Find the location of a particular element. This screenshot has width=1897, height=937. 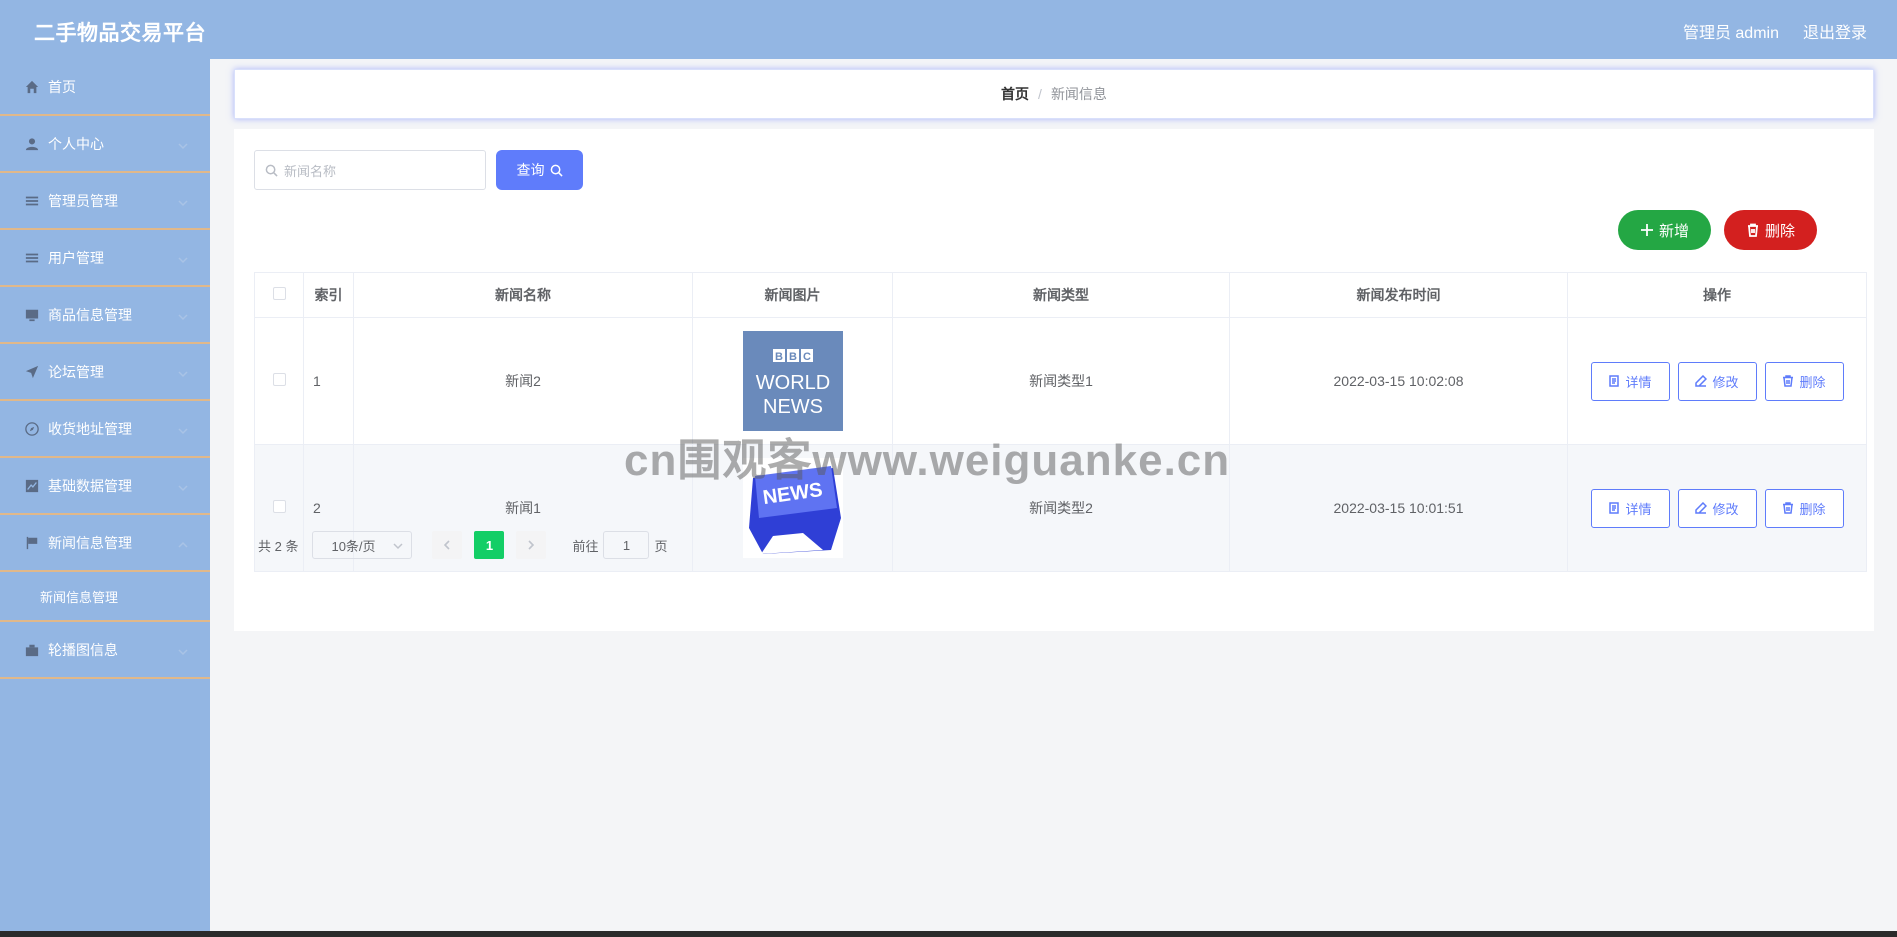

row-actions-cell: 详情 修改 删除 is located at coordinates (1717, 508).